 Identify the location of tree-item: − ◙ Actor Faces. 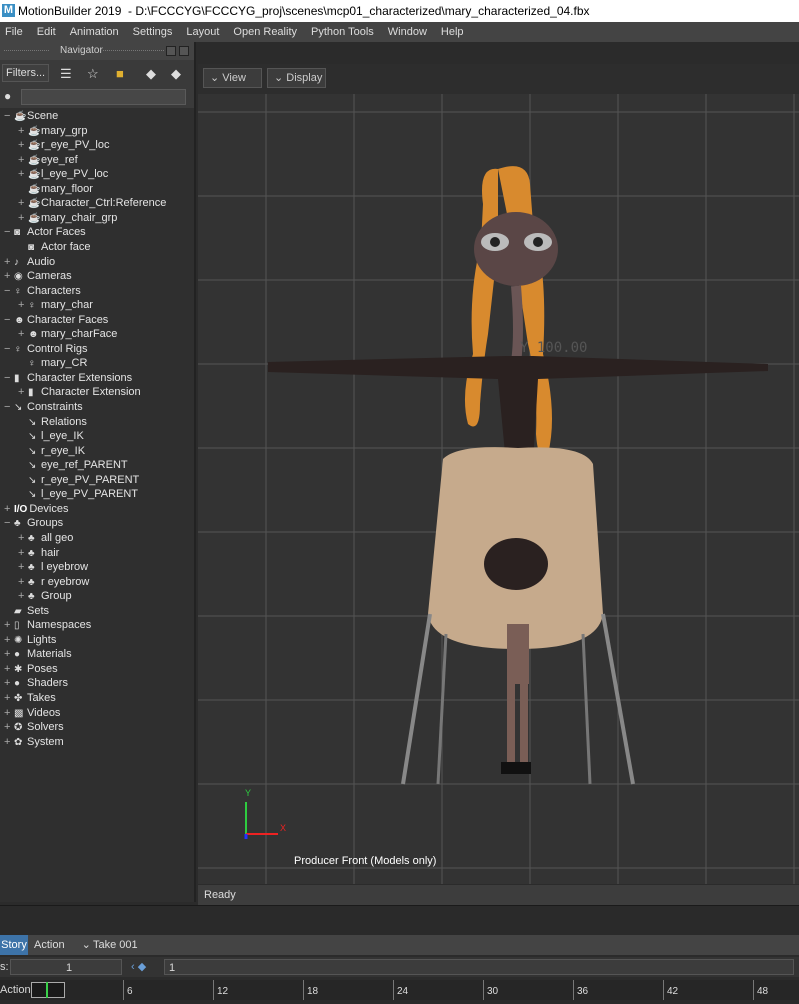
(45, 232).